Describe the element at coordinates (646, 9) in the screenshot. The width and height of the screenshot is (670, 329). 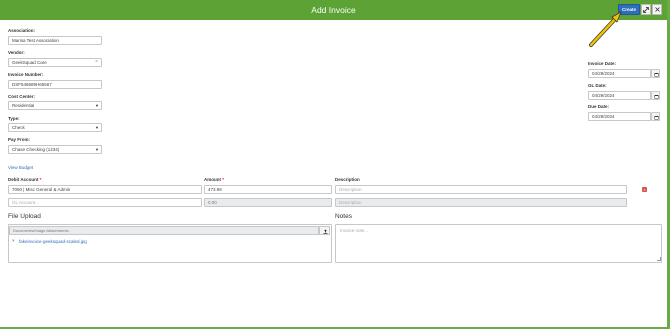
I see `expand-icon` at that location.